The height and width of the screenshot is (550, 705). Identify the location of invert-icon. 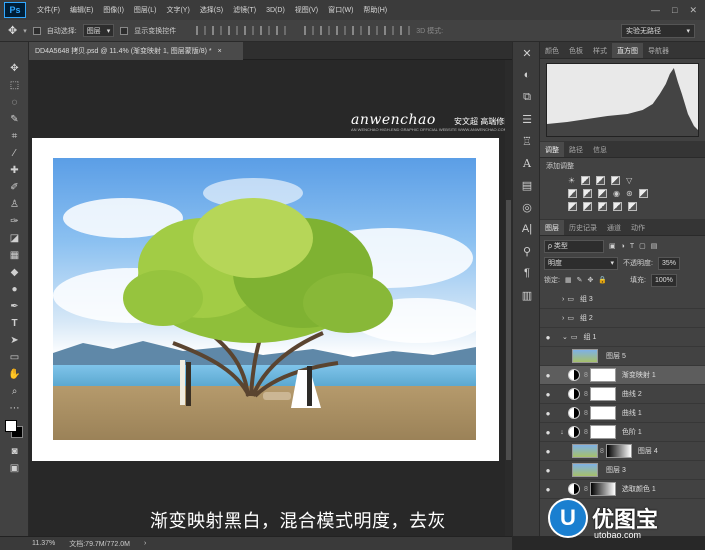
(572, 206).